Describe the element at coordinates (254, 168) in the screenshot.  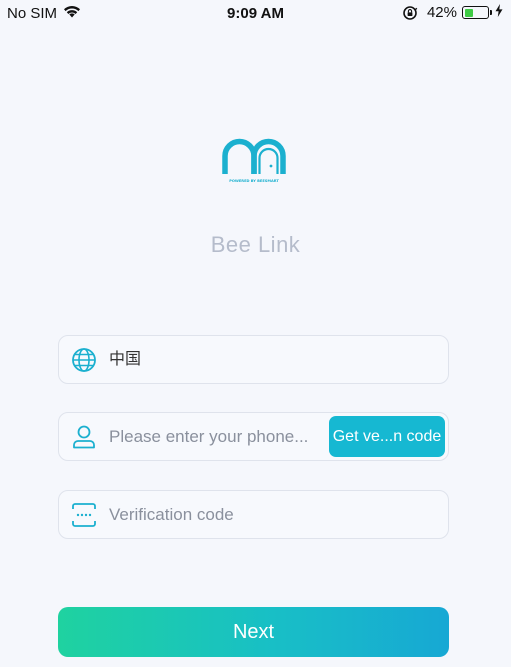
I see `app-logo: POWERED BY BEESMART` at that location.